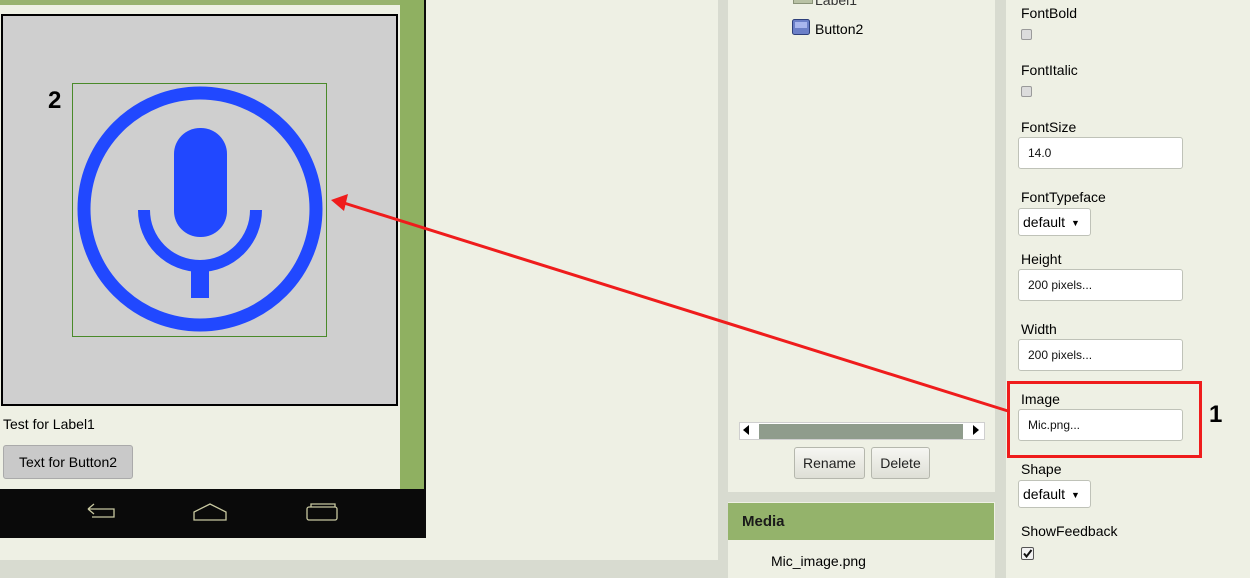 The height and width of the screenshot is (578, 1250). I want to click on button-icon, so click(801, 27).